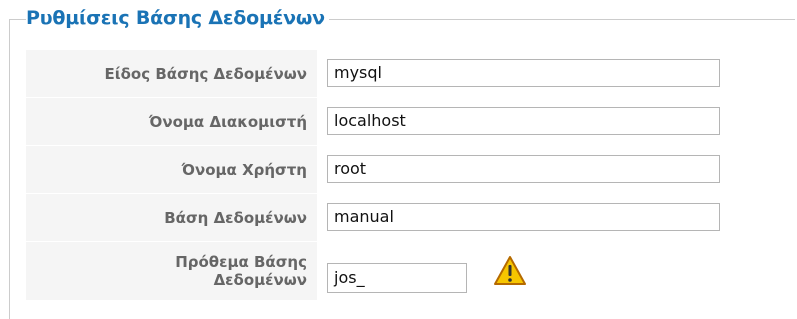  Describe the element at coordinates (523, 73) in the screenshot. I see `db-type-input: mysql` at that location.